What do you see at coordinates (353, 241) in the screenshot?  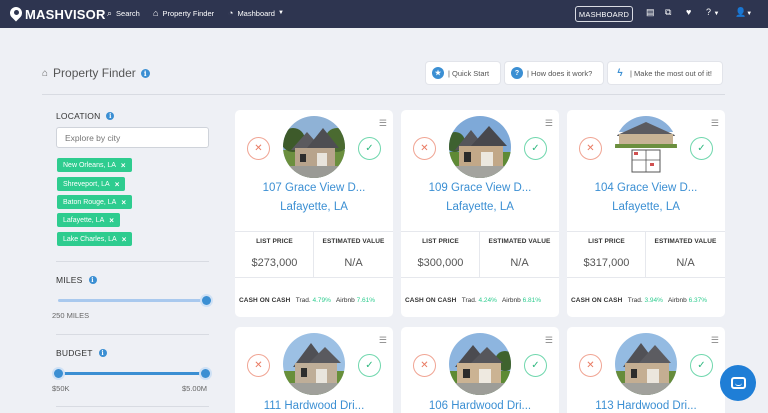 I see `estimated-value-label: ESTIMATED VALUE` at bounding box center [353, 241].